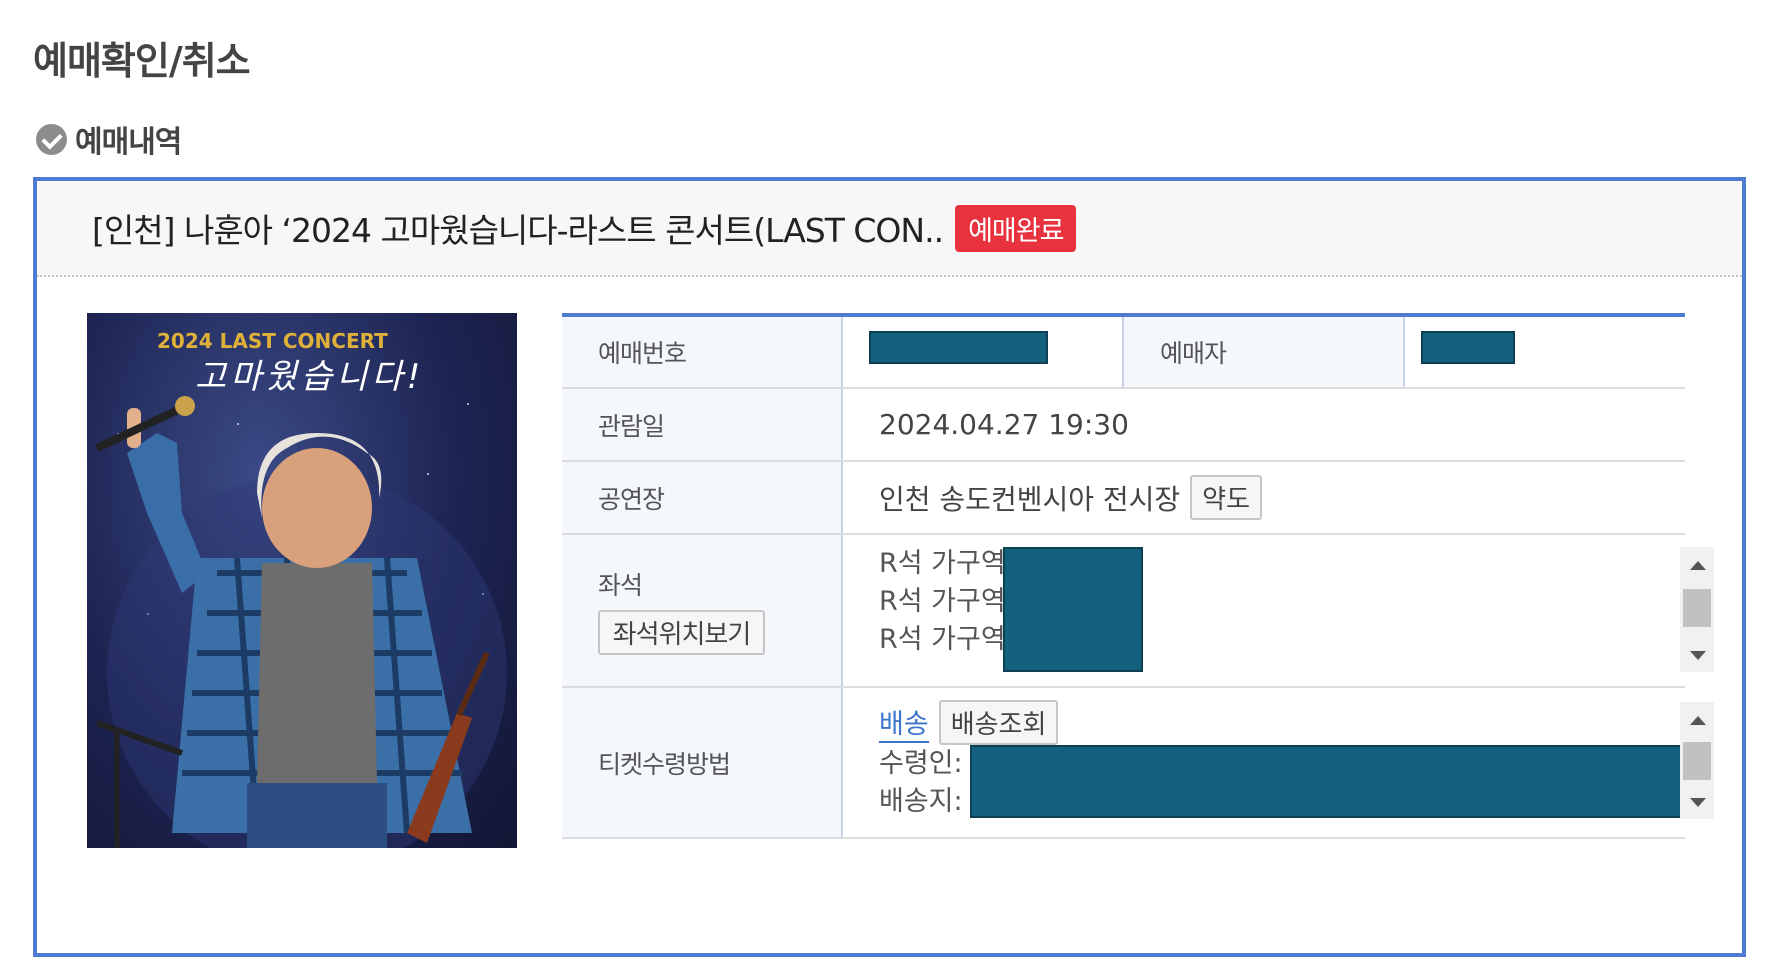 Image resolution: width=1779 pixels, height=965 pixels. I want to click on section-heading: 예매내역, so click(109, 139).